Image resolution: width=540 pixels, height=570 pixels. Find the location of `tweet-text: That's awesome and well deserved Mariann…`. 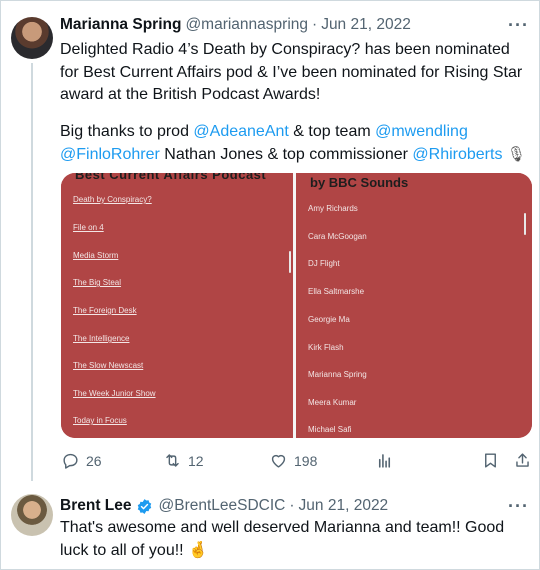

tweet-text: That's awesome and well deserved Mariann… is located at coordinates (295, 539).